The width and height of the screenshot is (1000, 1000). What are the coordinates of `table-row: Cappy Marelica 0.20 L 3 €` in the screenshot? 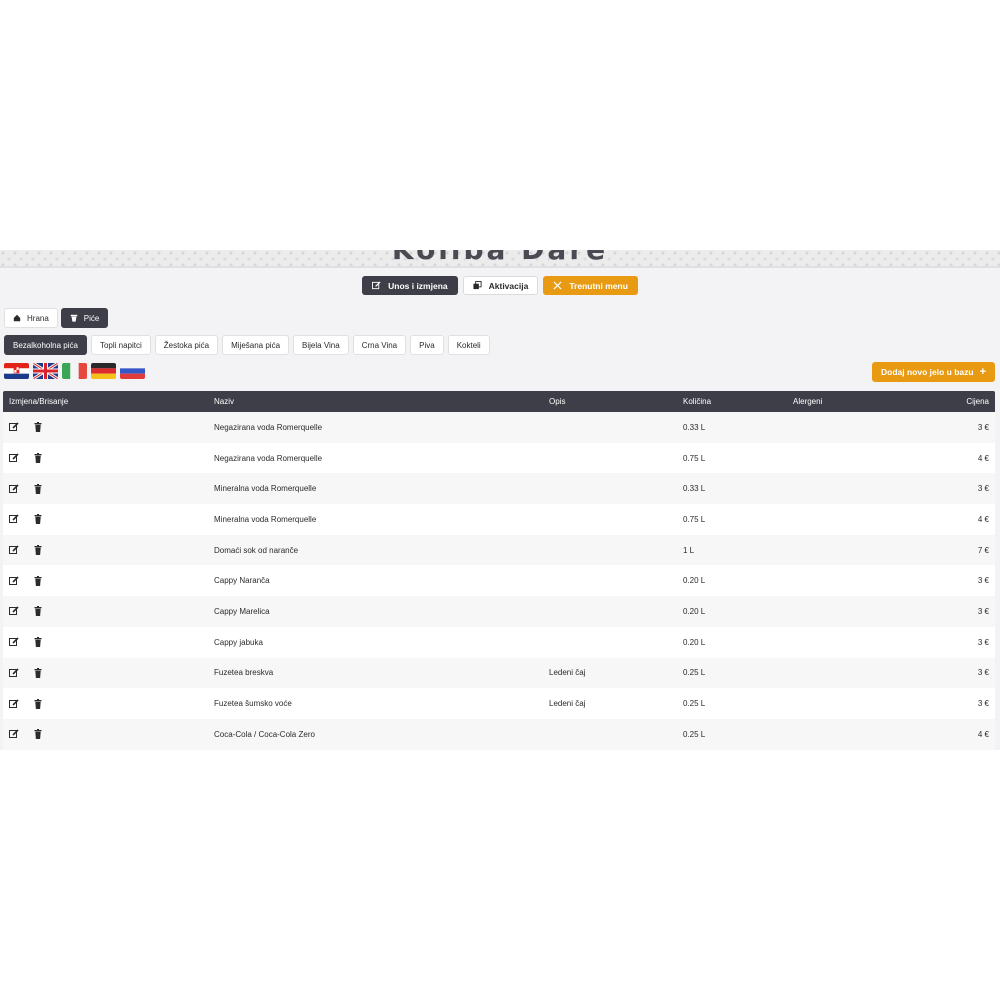 It's located at (499, 611).